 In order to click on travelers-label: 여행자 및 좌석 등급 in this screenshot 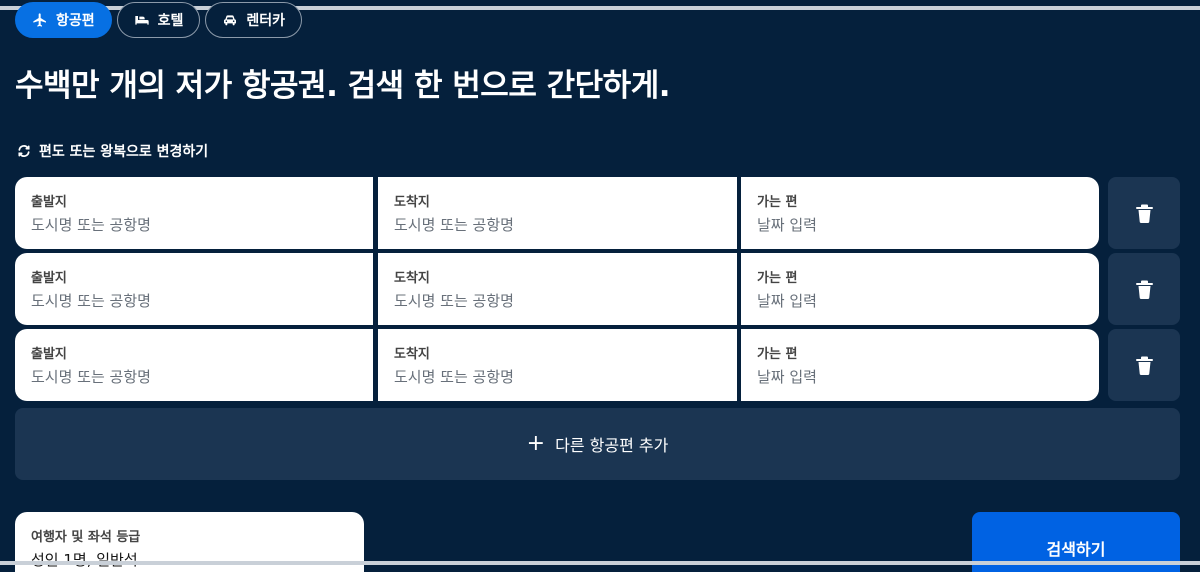, I will do `click(86, 537)`.